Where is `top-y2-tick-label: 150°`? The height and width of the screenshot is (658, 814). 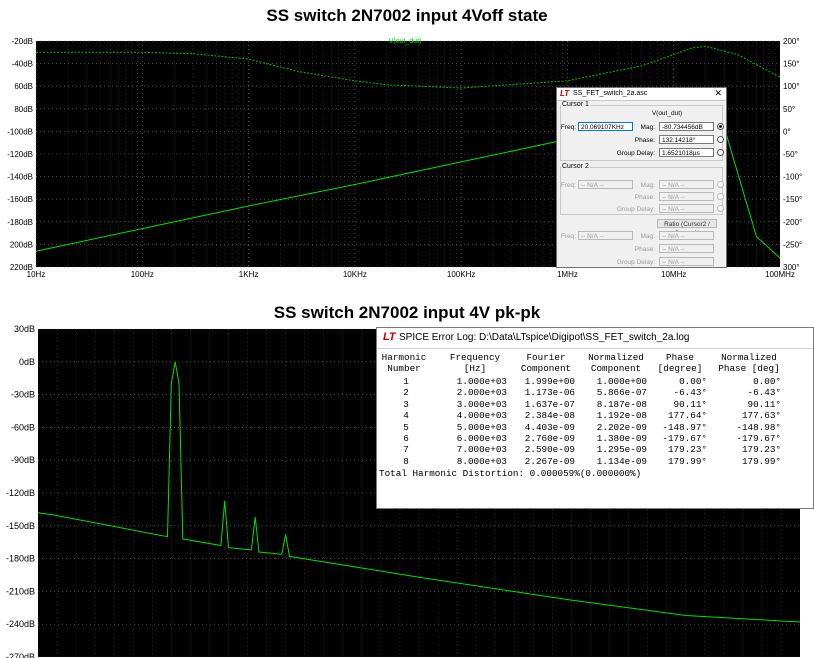 top-y2-tick-label: 150° is located at coordinates (791, 64).